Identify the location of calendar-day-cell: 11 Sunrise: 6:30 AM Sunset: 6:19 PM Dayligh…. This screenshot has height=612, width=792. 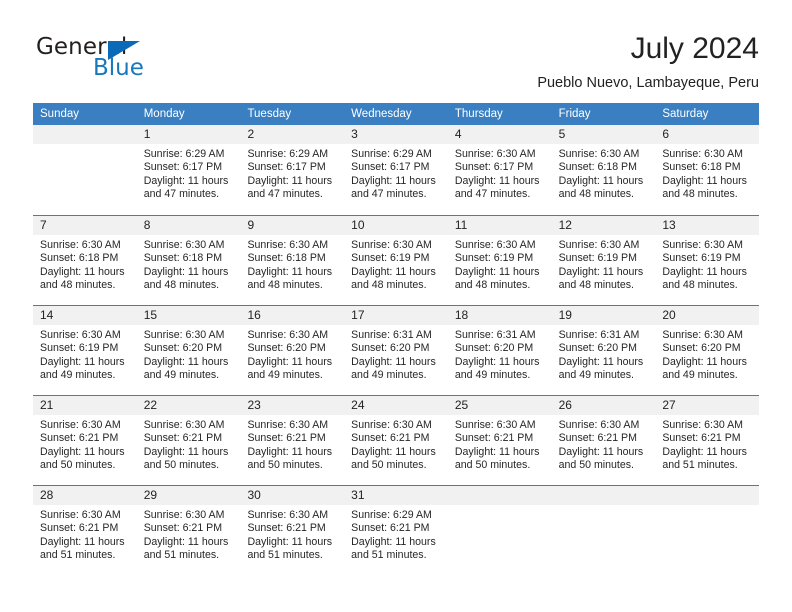
(499, 260).